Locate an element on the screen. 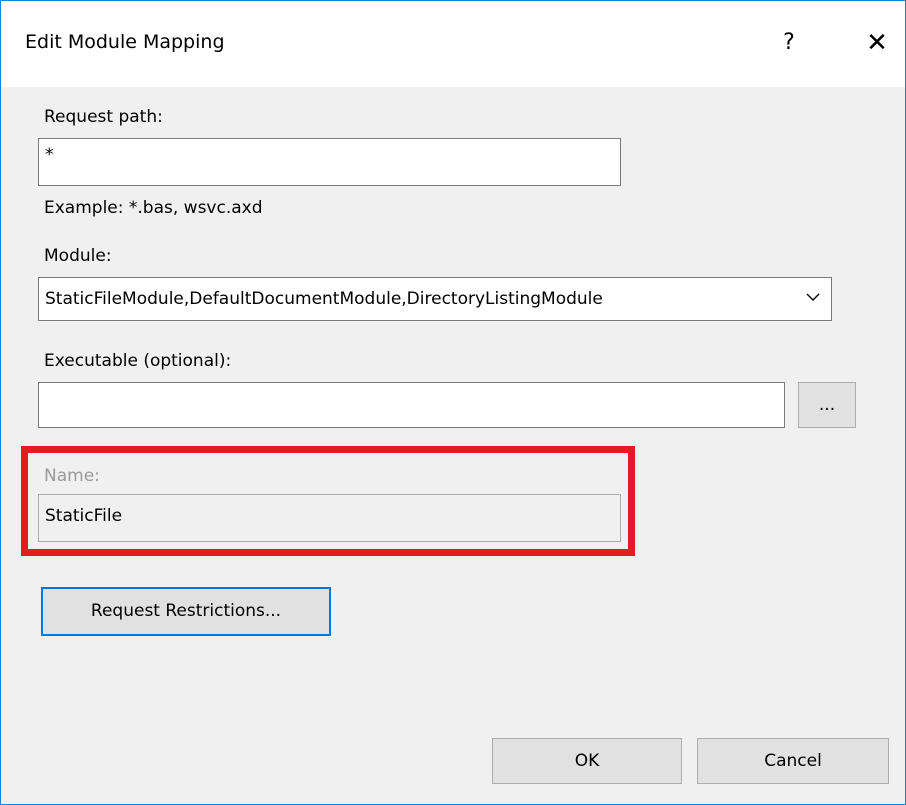 The height and width of the screenshot is (805, 906). request-path-input: * is located at coordinates (329, 162).